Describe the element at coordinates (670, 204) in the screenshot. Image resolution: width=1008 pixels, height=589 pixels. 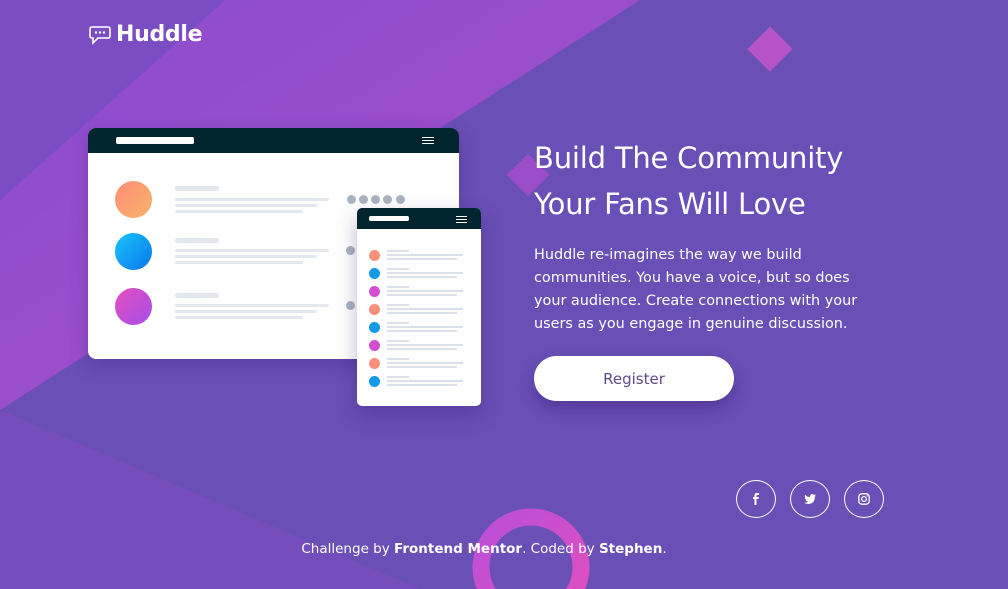
I see `hero-title-line-2: Your Fans Will Love` at that location.